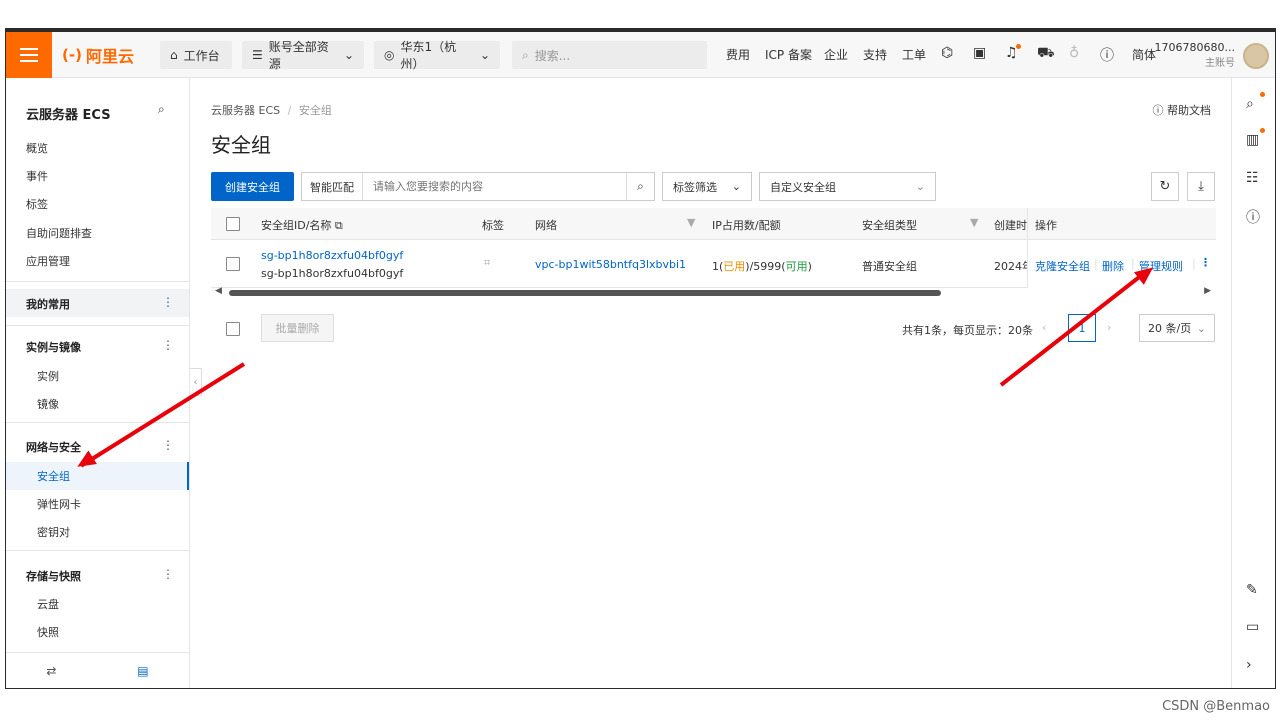 Image resolution: width=1280 pixels, height=720 pixels. What do you see at coordinates (332, 255) in the screenshot?
I see `security-group-id-link: sg-bp1h8or8zxfu04bf0gyf` at bounding box center [332, 255].